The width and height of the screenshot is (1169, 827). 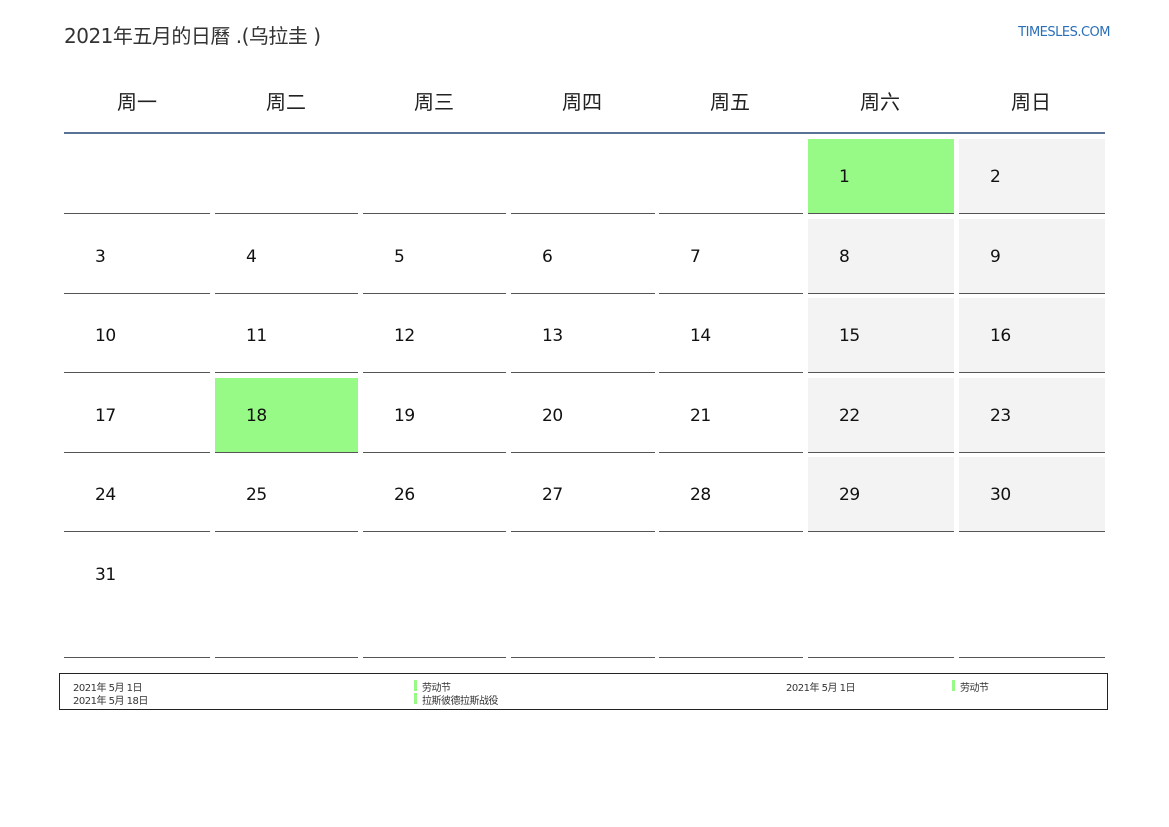 What do you see at coordinates (434, 415) in the screenshot?
I see `day-cell-19: 19` at bounding box center [434, 415].